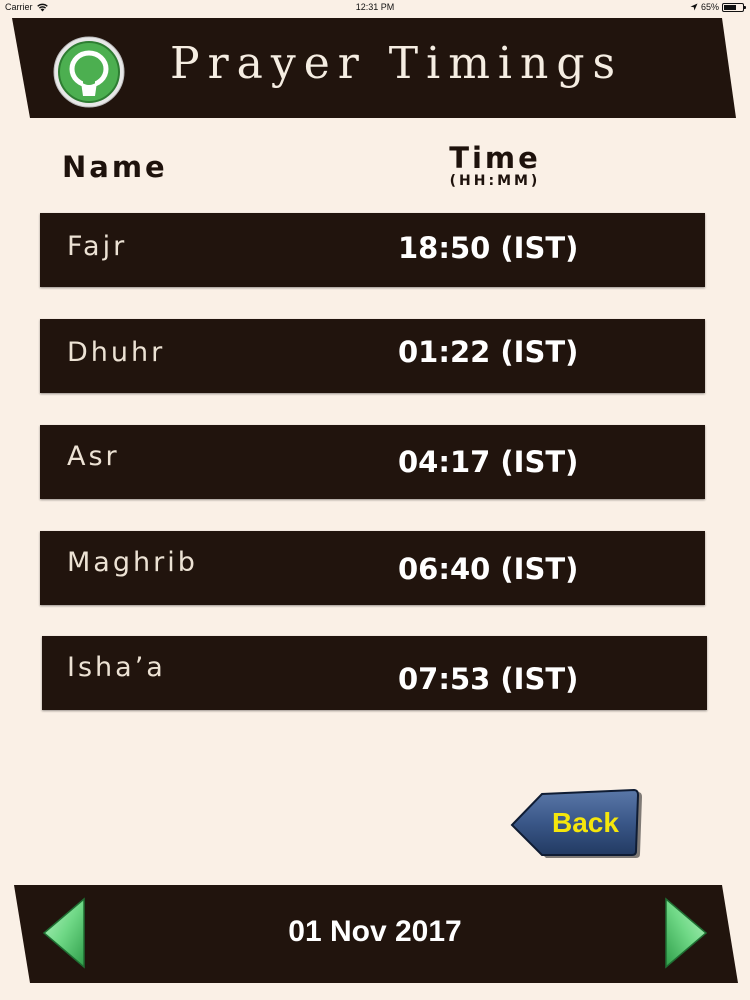 The image size is (750, 1000). What do you see at coordinates (585, 822) in the screenshot?
I see `back-button-label: Back` at bounding box center [585, 822].